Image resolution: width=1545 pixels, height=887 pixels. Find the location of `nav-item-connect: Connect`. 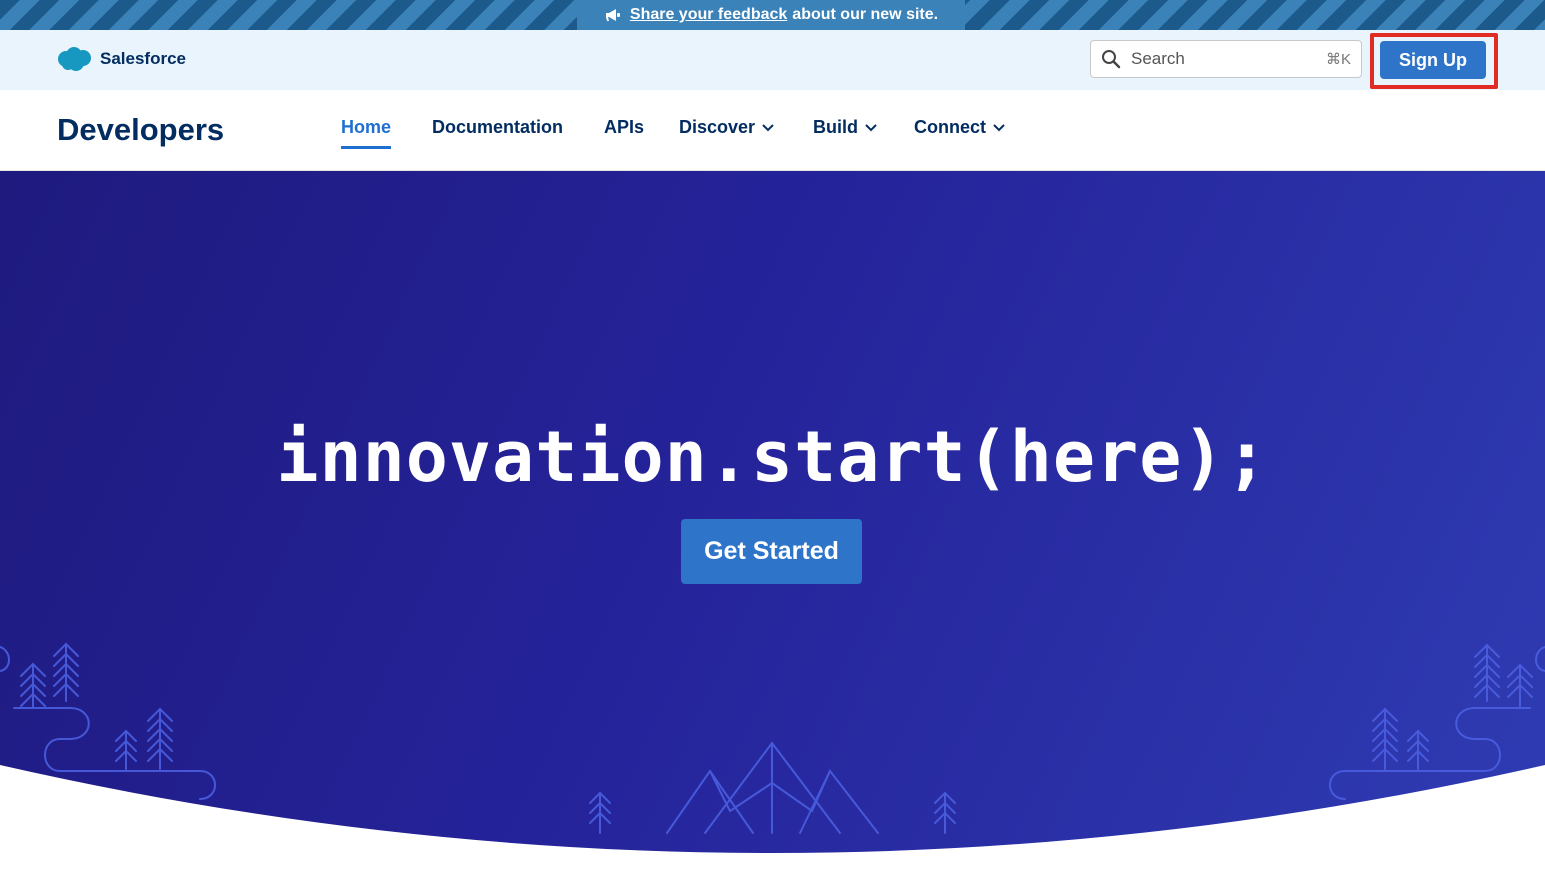

nav-item-connect: Connect is located at coordinates (960, 127).